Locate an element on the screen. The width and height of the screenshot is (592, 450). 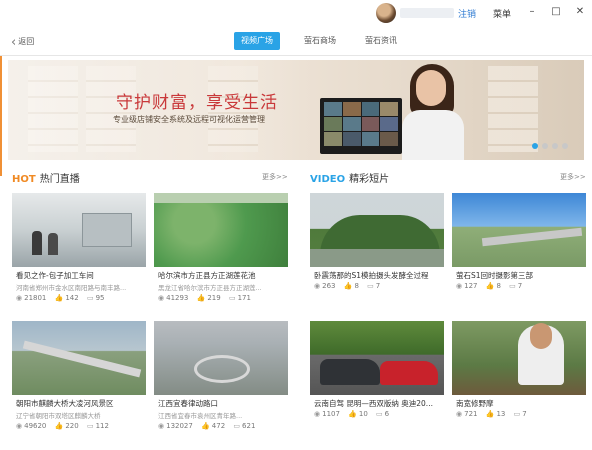
video-section-title: VIDEO 精彩短片 is located at coordinates (349, 177).